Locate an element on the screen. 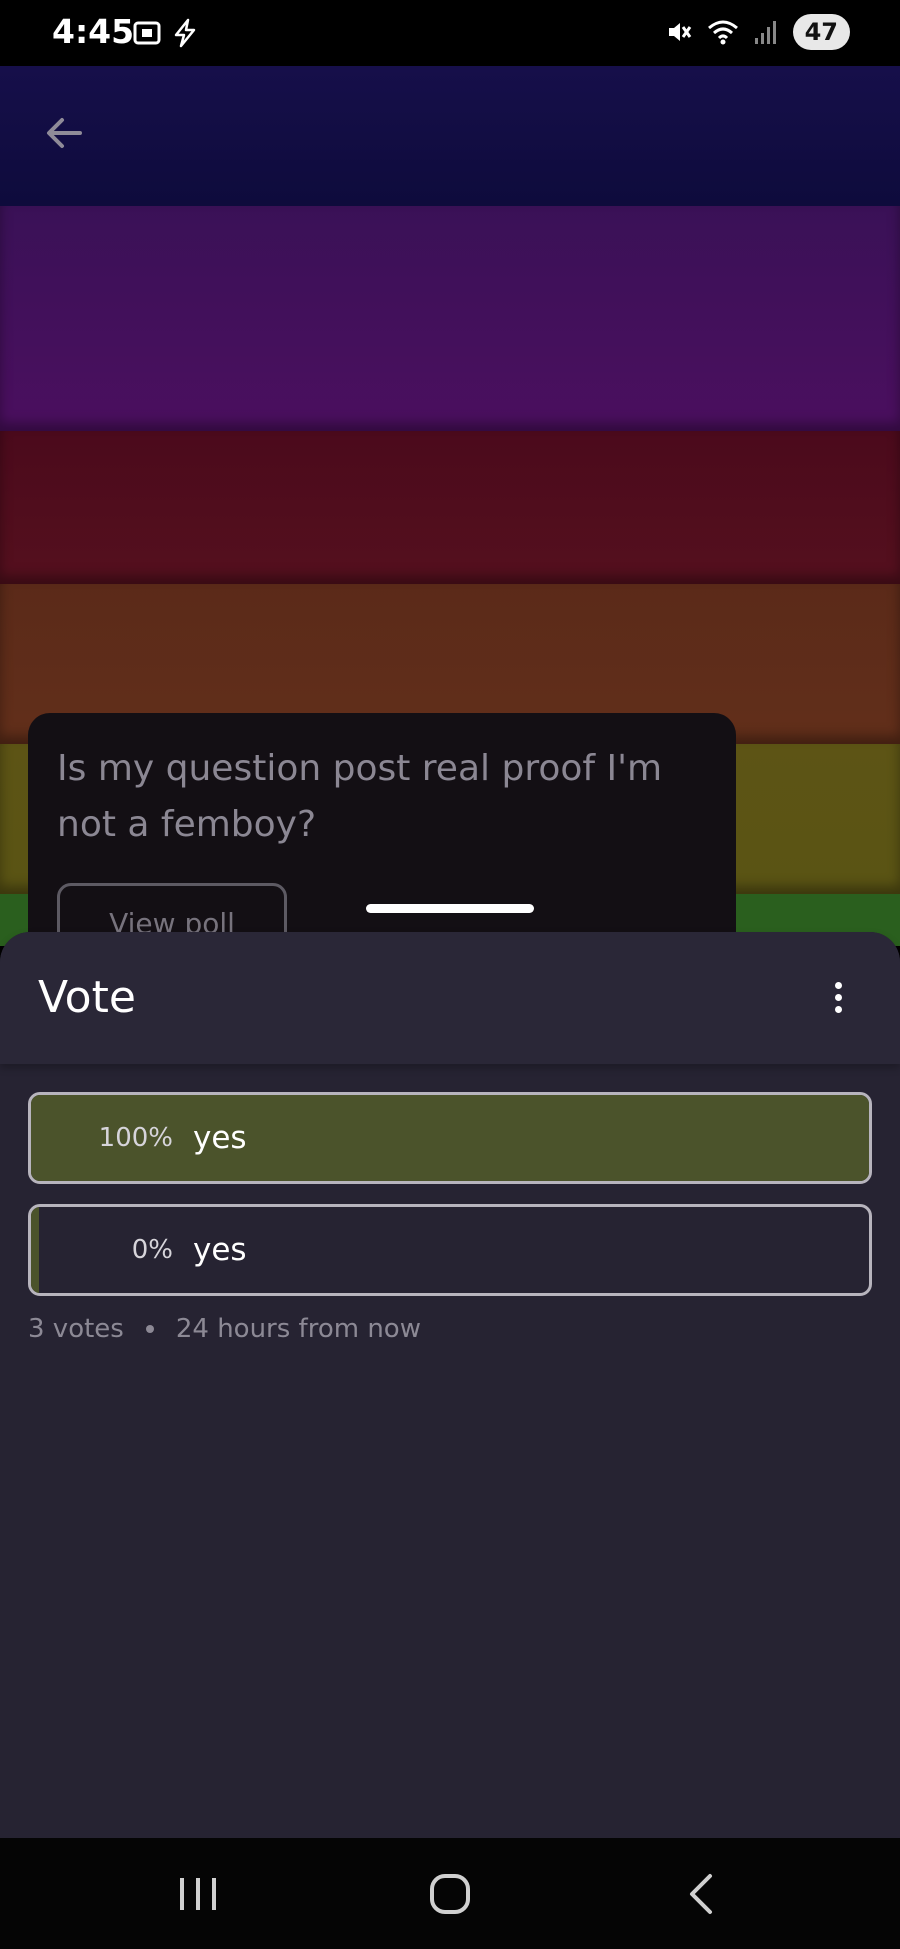 The width and height of the screenshot is (900, 1949). poll-meta: 3 votes 24 hours from now is located at coordinates (224, 1329).